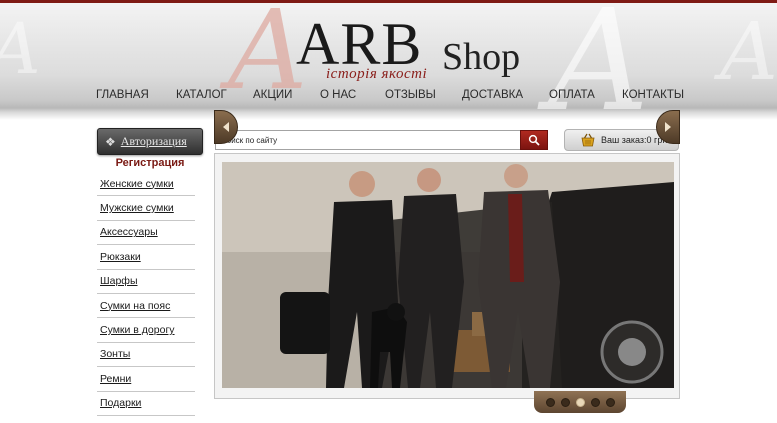  I want to click on category-backpacks: Рюкзаки, so click(146, 257).